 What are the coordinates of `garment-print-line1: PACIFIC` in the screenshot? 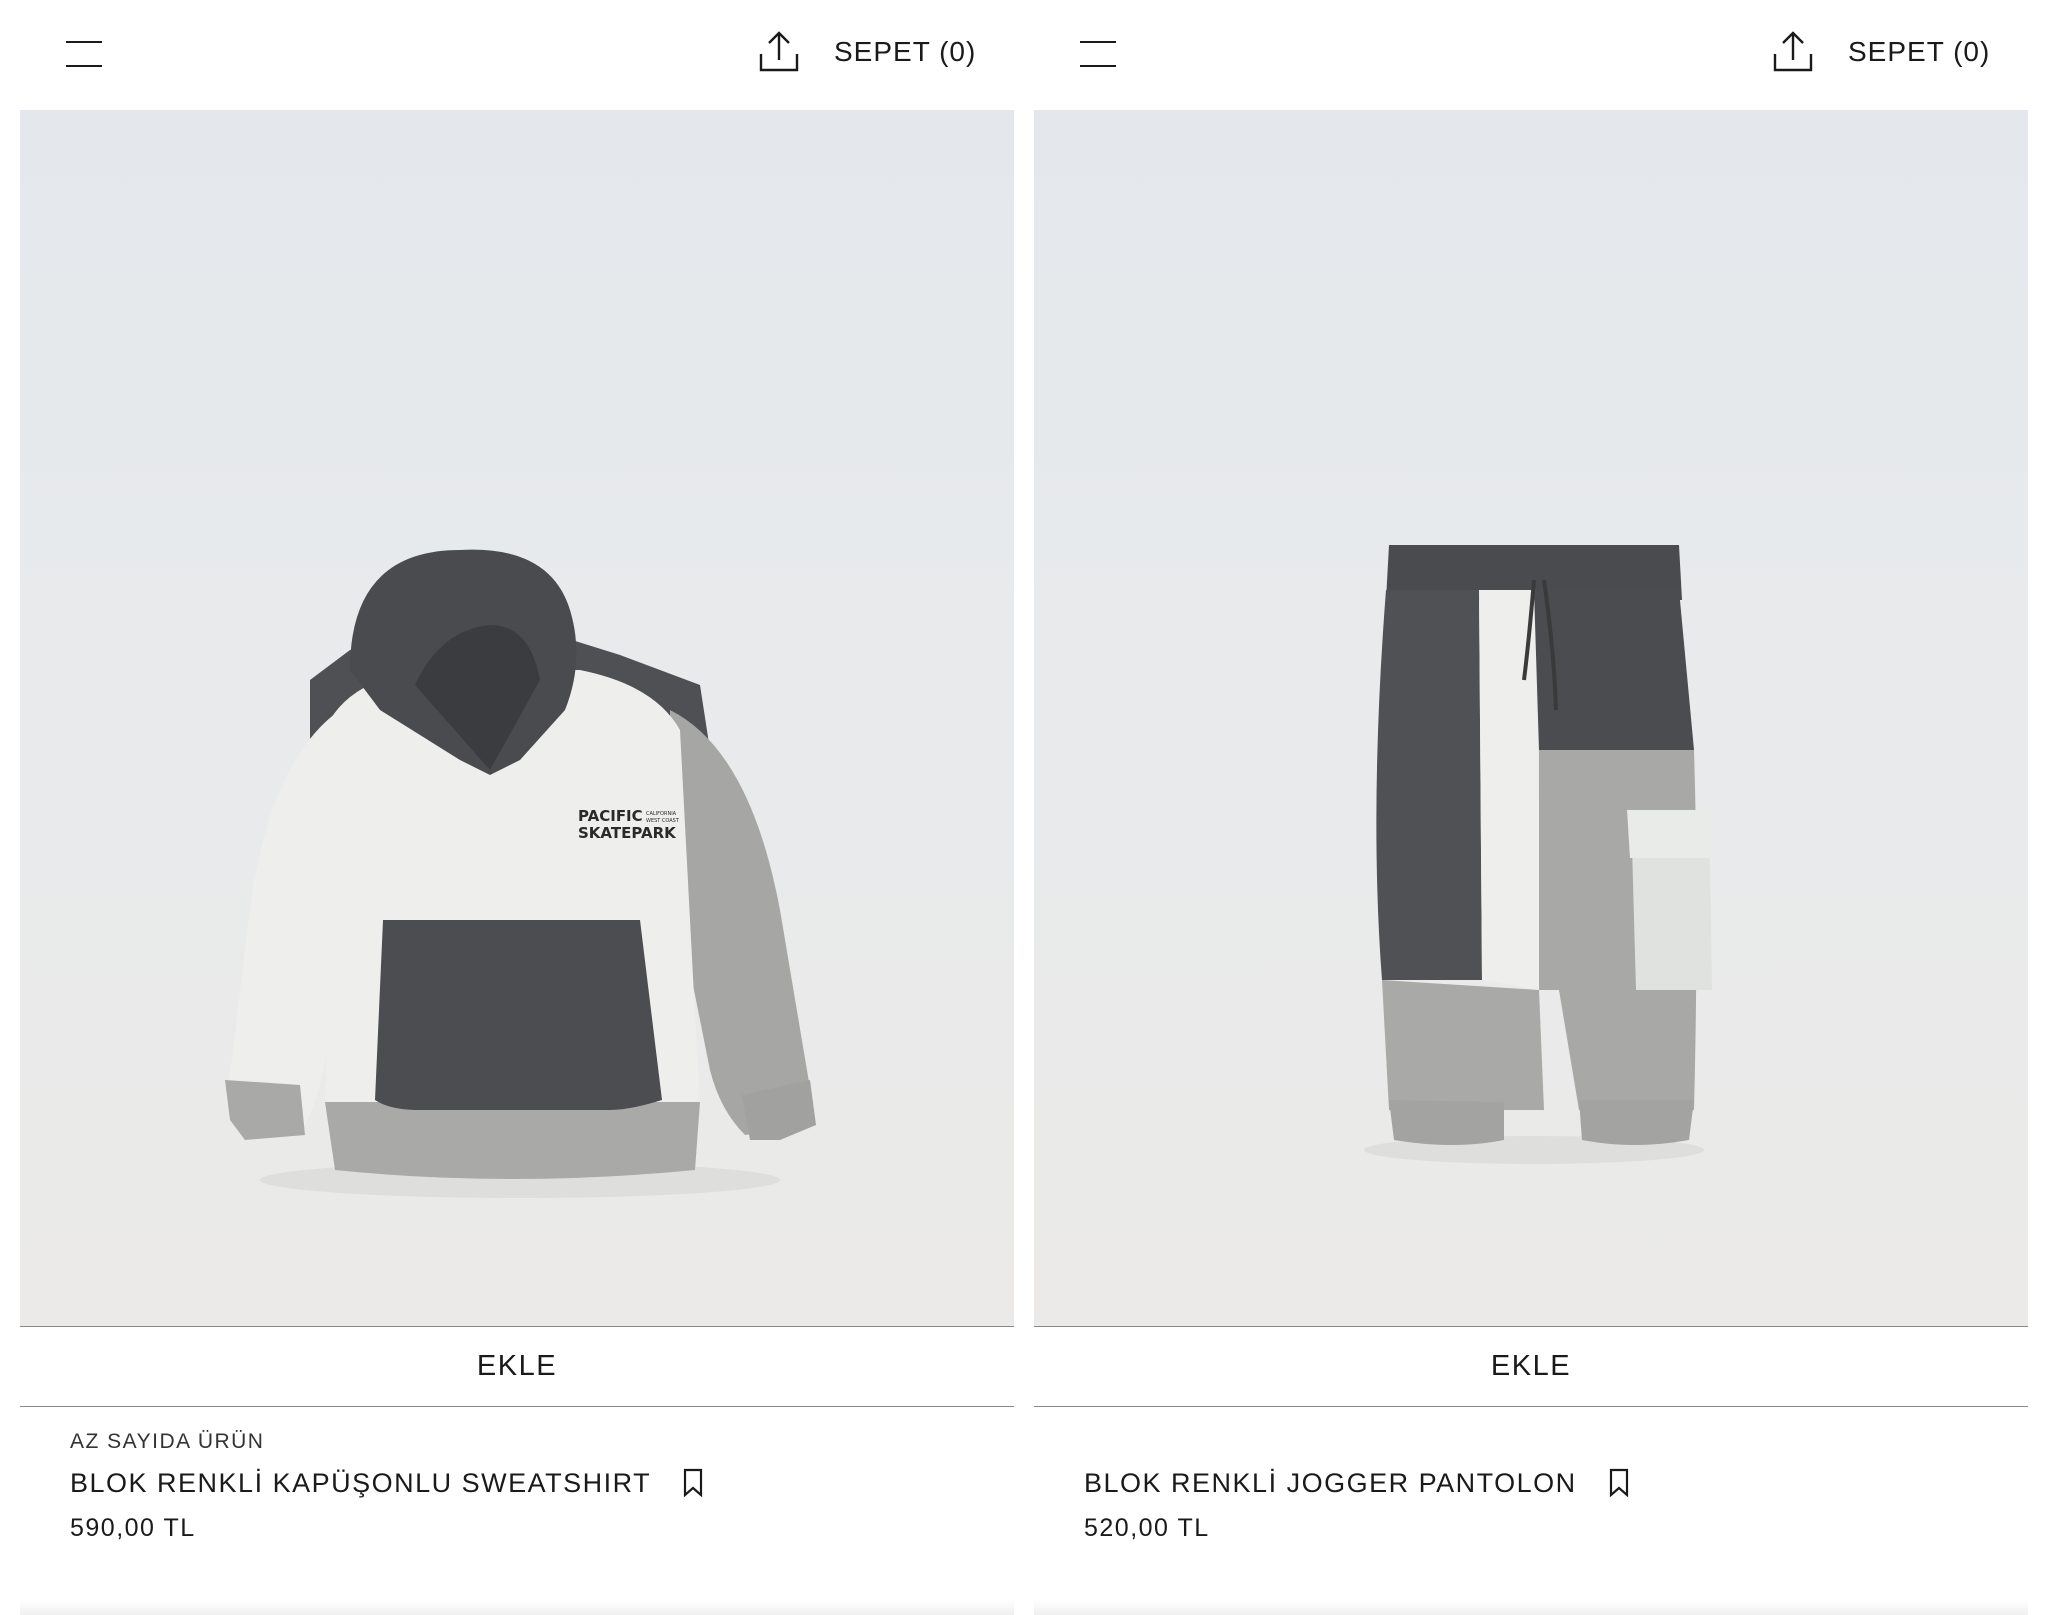 It's located at (610, 816).